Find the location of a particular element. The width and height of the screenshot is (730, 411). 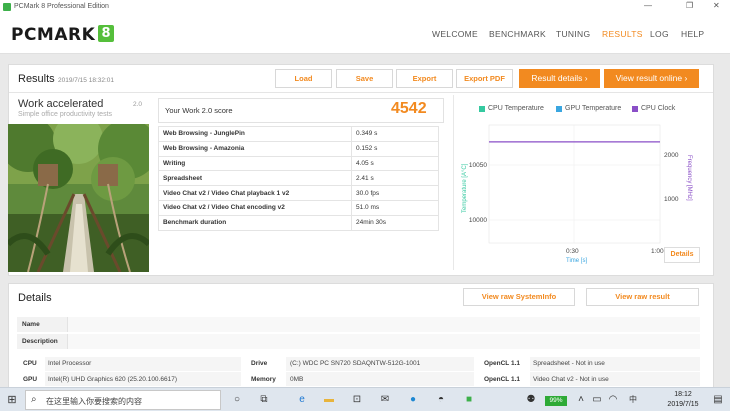

pcmark-logo: PCMARK 8 is located at coordinates (63, 35).